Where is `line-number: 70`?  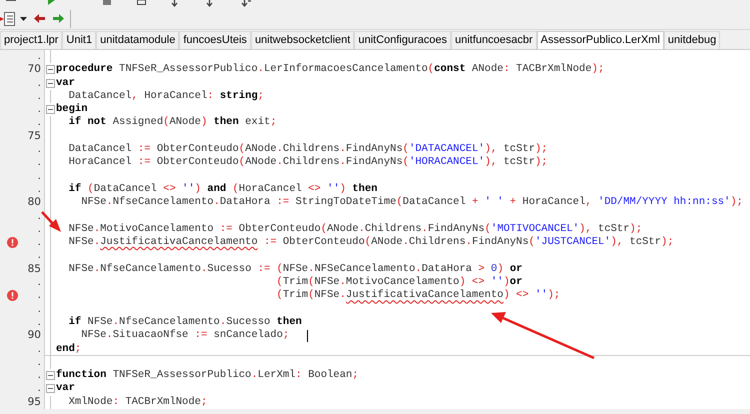
line-number: 70 is located at coordinates (34, 70).